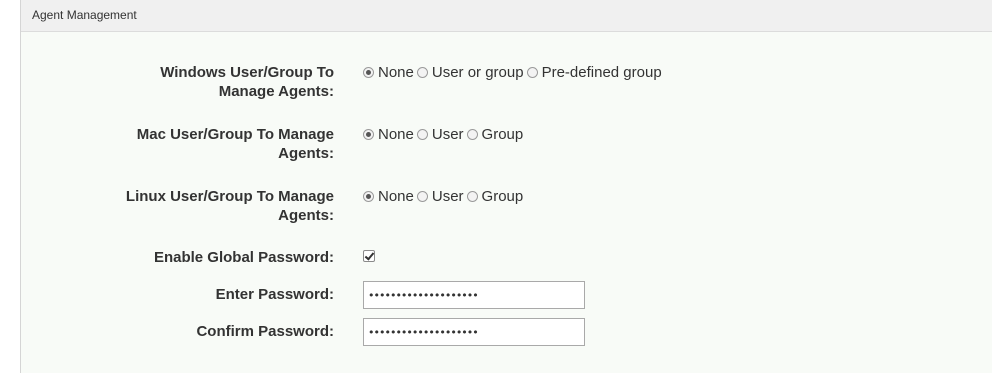 This screenshot has width=992, height=373. Describe the element at coordinates (396, 134) in the screenshot. I see `mac-radio-none-label: None` at that location.